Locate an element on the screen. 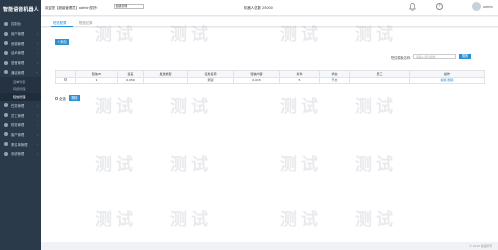 The image size is (498, 250). sidebar-item-tasks: 任务管理 › is located at coordinates (20, 106).